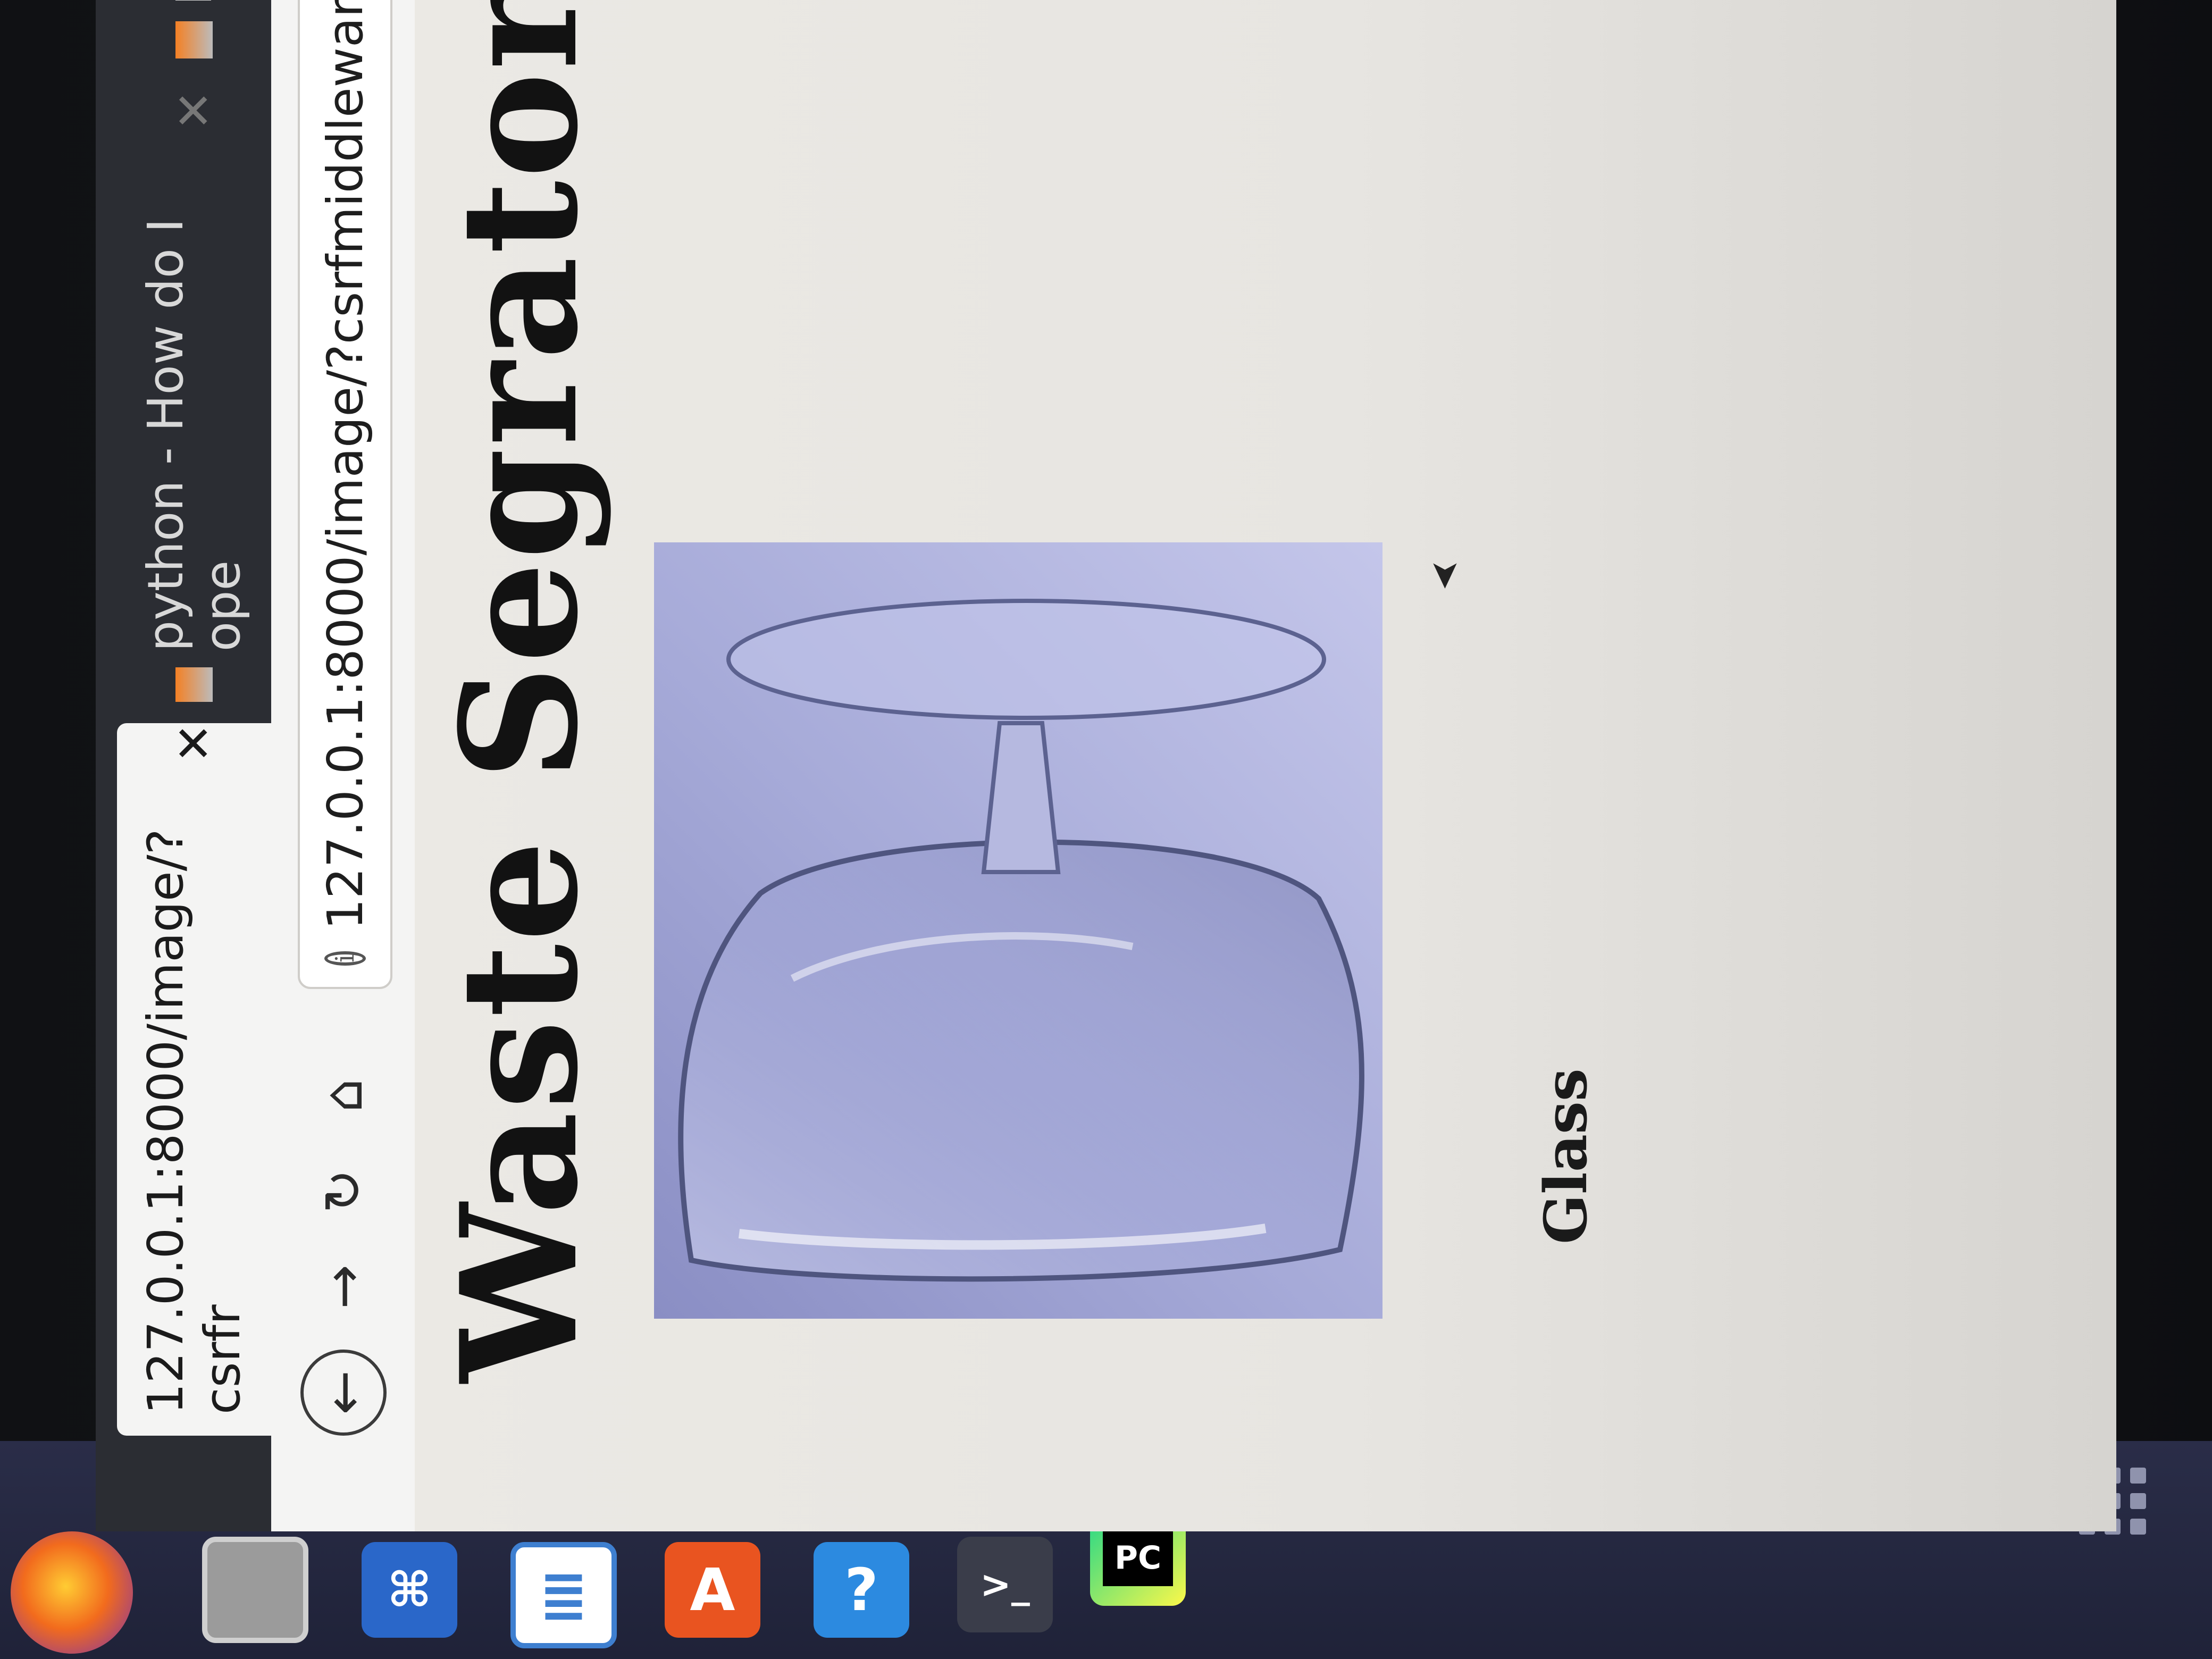  I want to click on tab-active-label: 127.0.0.1:8000/image/?csrfr, so click(194, 1121).